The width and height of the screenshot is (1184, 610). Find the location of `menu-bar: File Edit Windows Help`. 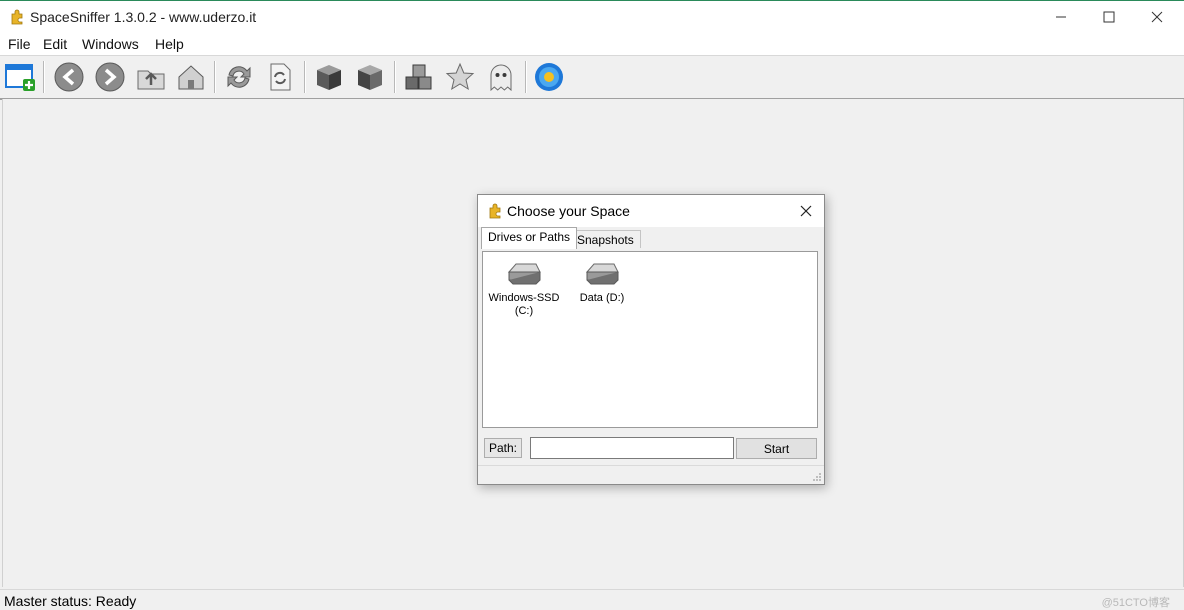

menu-bar: File Edit Windows Help is located at coordinates (592, 44).